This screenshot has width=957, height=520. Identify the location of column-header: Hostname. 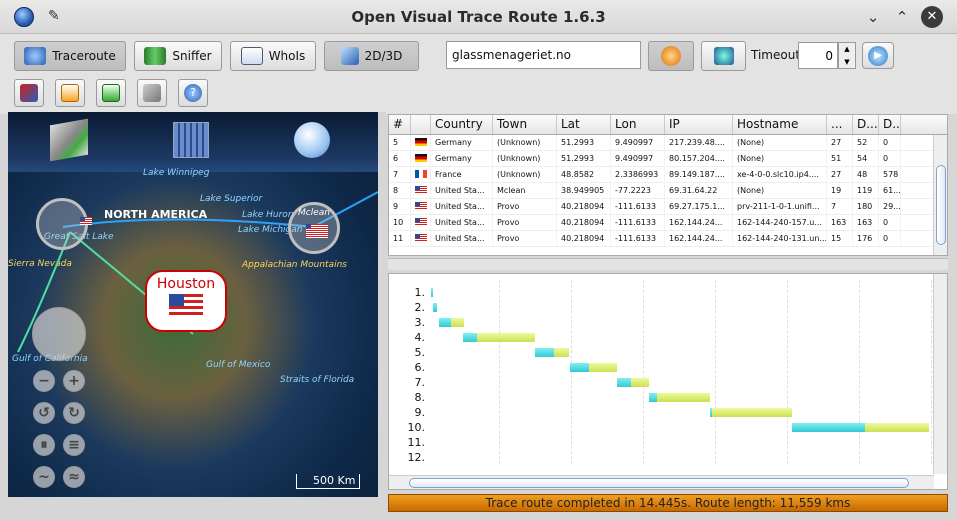
(780, 124).